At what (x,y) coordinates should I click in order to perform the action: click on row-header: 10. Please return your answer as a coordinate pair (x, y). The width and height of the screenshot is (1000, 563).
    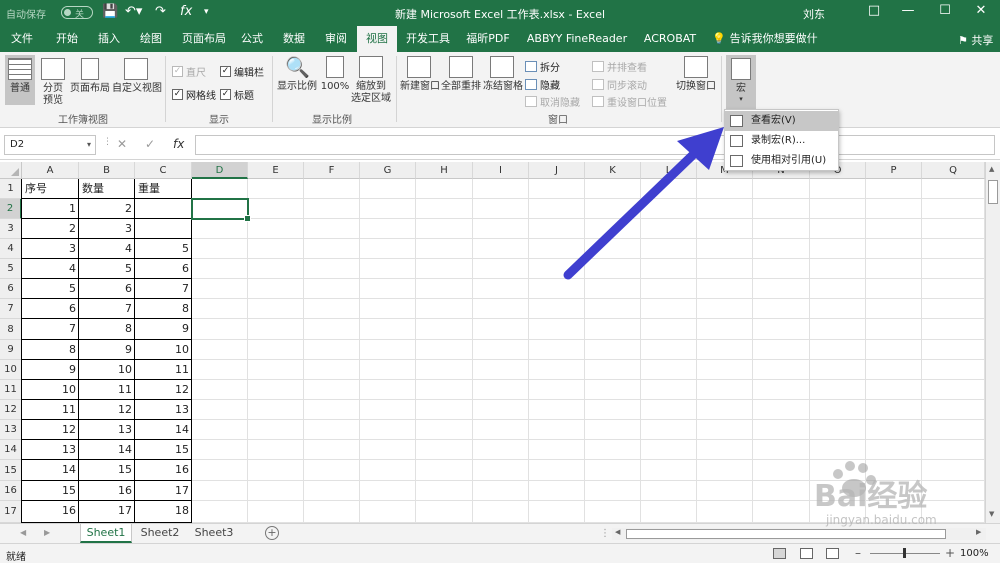
    Looking at the image, I should click on (11, 370).